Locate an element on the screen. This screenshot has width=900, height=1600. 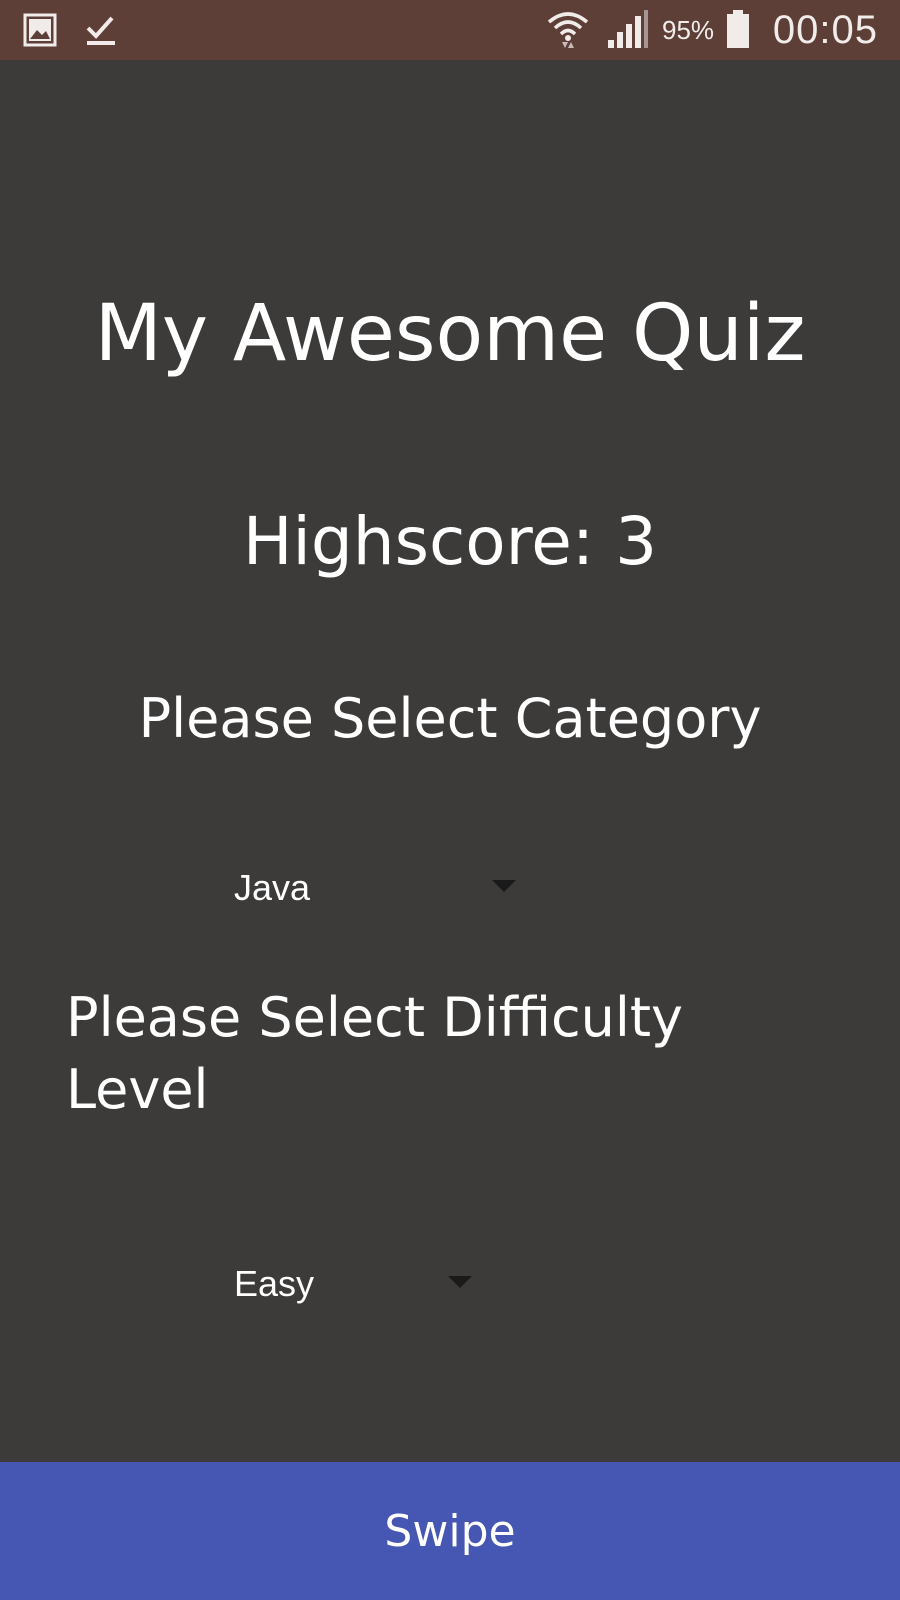
category-prompt: Please Select Category is located at coordinates (450, 718).